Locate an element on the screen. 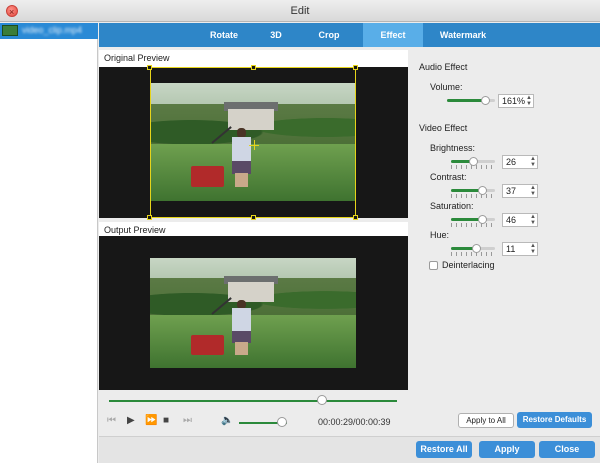  seek-handle is located at coordinates (322, 400).